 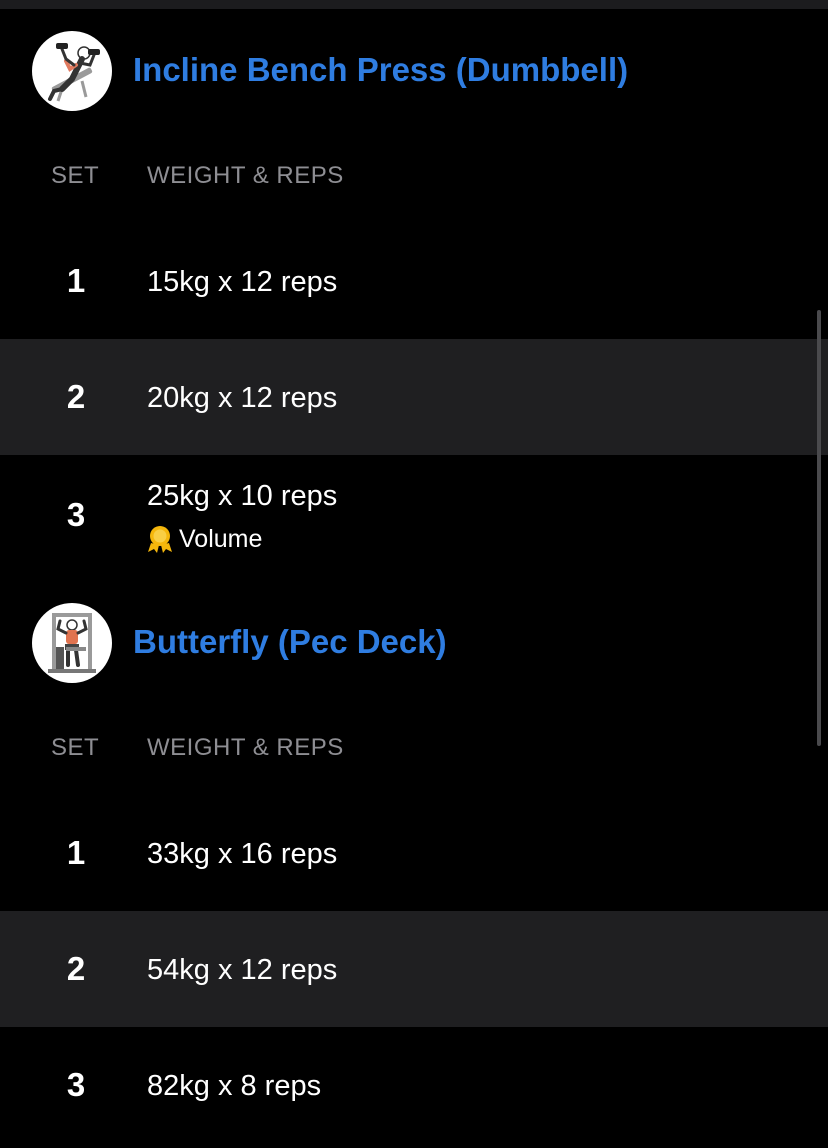 What do you see at coordinates (242, 282) in the screenshot?
I see `set-weight-reps: 15kg x 12 reps` at bounding box center [242, 282].